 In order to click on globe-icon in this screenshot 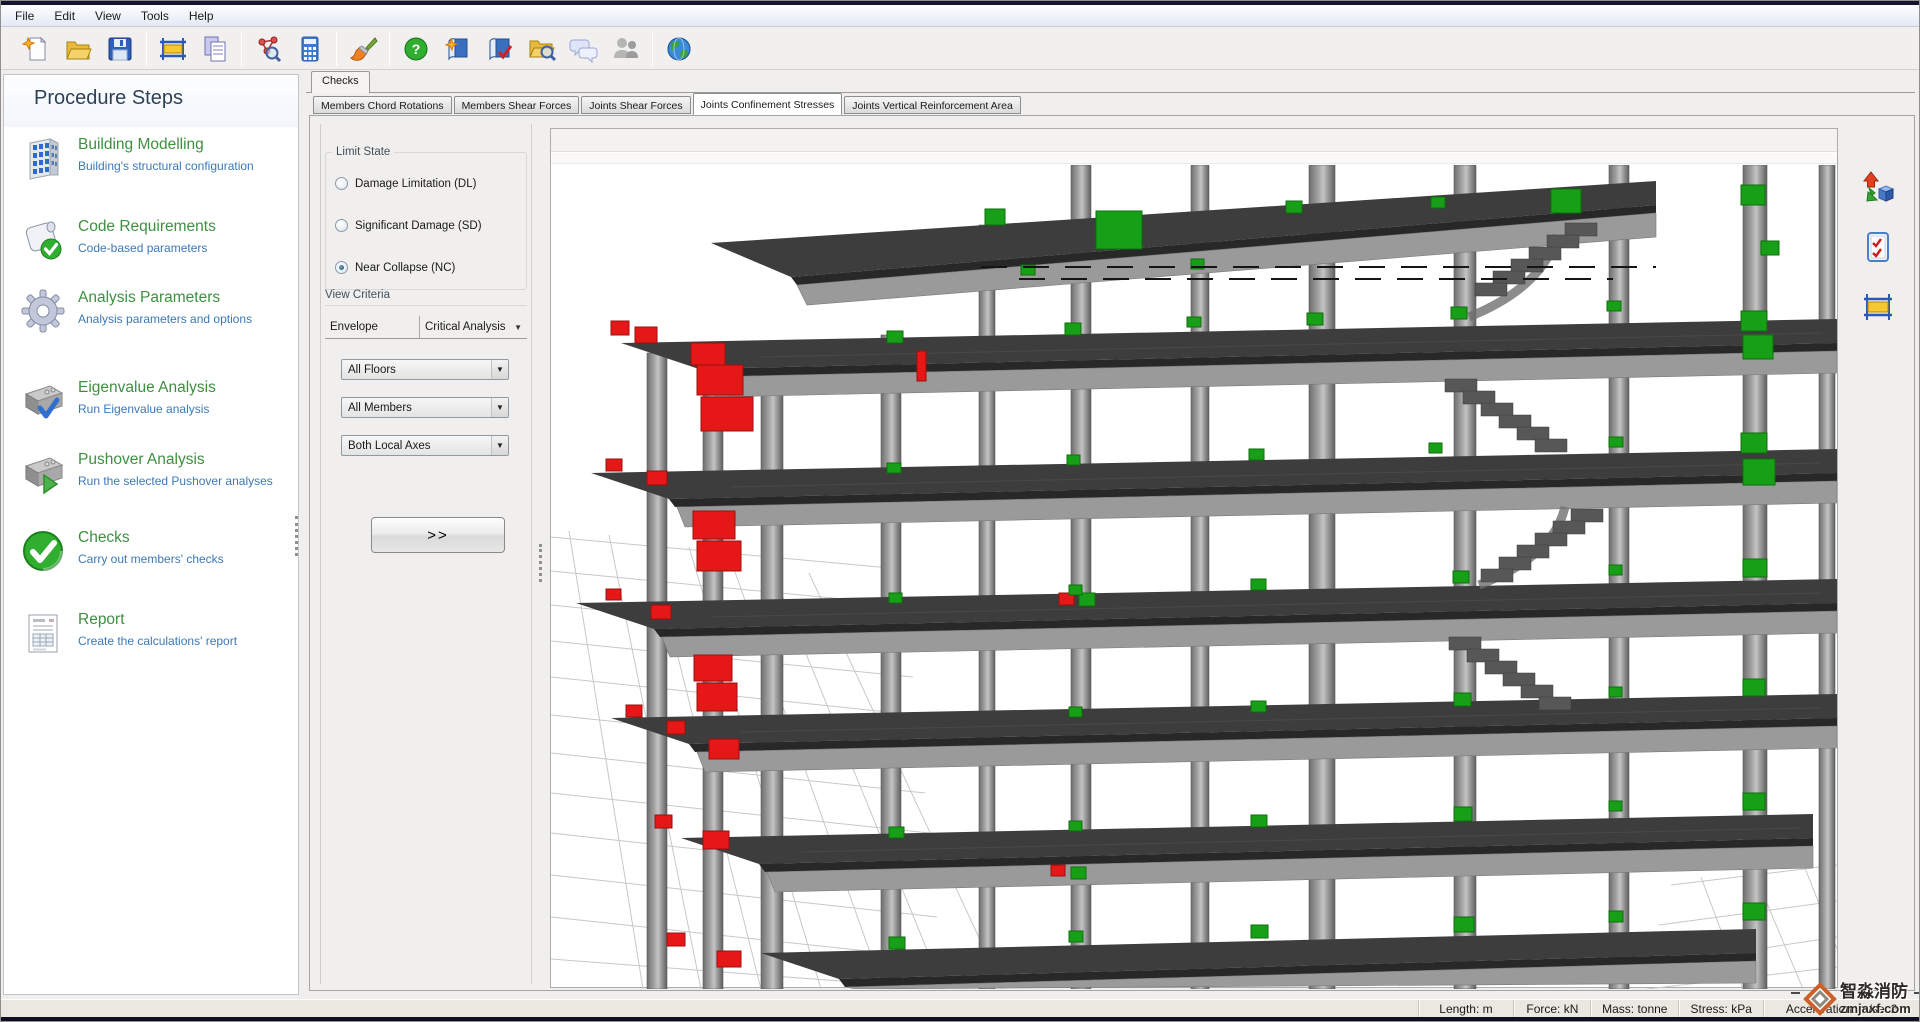, I will do `click(679, 49)`.